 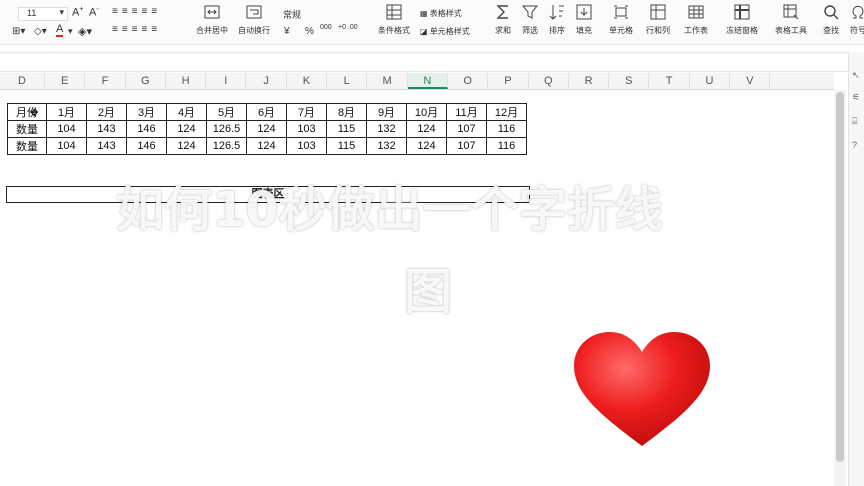 What do you see at coordinates (136, 29) in the screenshot?
I see `horizontal-align-icons: ≡≡≡≡≡` at bounding box center [136, 29].